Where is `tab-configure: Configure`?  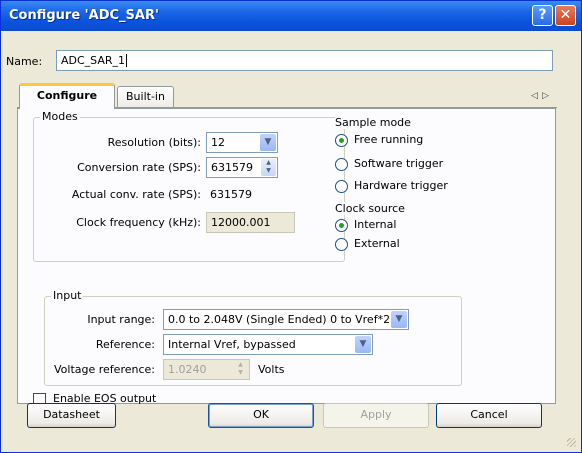 tab-configure: Configure is located at coordinates (67, 96).